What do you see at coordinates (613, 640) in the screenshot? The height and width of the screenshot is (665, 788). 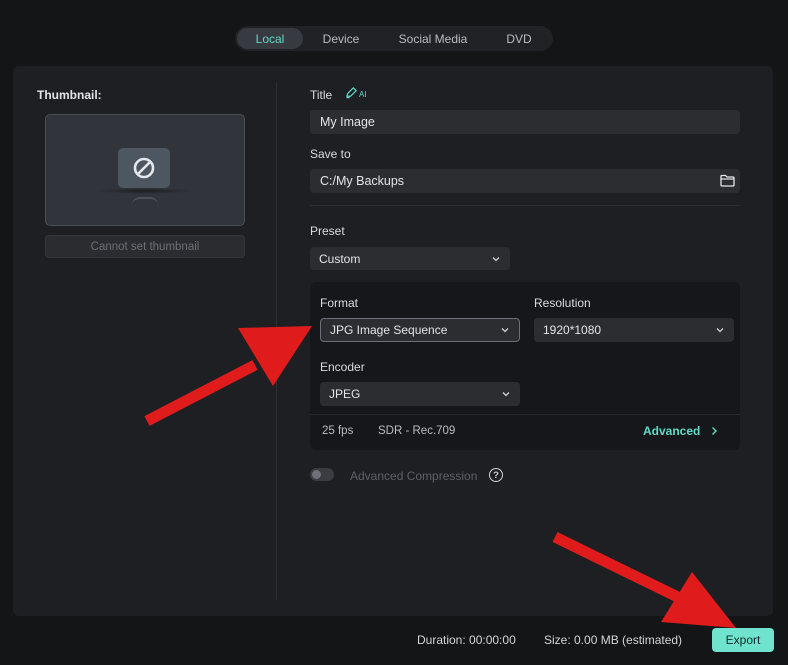 I see `size-label: Size: 0.00 MB (estimated)` at bounding box center [613, 640].